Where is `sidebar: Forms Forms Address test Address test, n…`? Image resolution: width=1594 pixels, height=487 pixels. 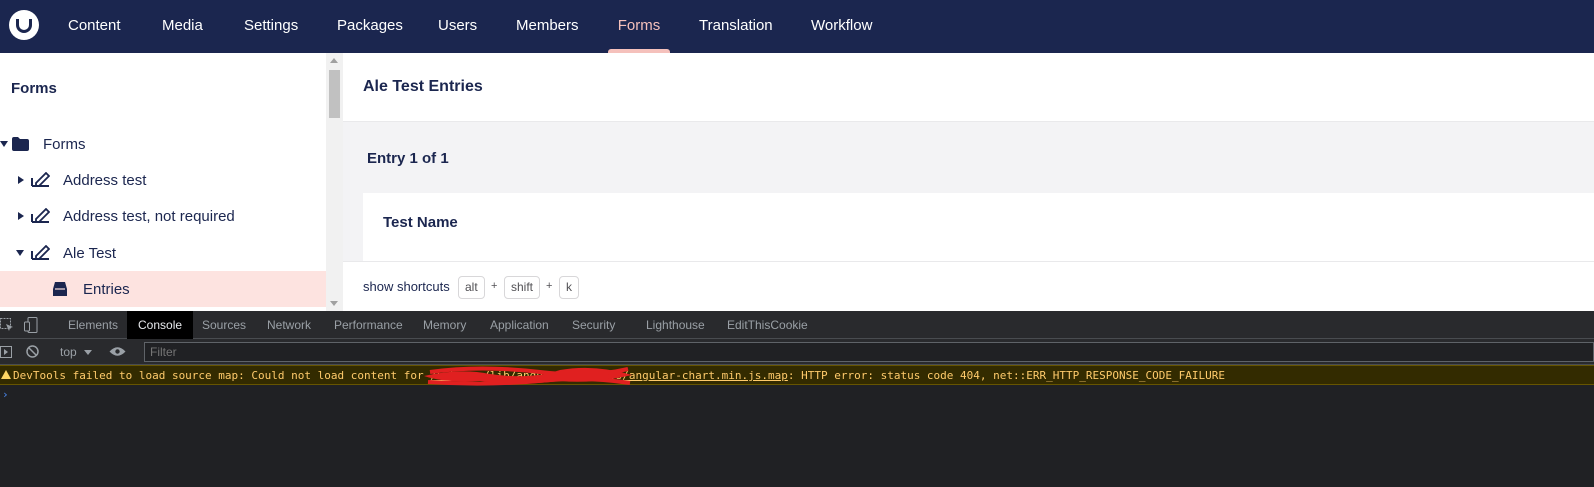
sidebar: Forms Forms Address test Address test, n… is located at coordinates (165, 182).